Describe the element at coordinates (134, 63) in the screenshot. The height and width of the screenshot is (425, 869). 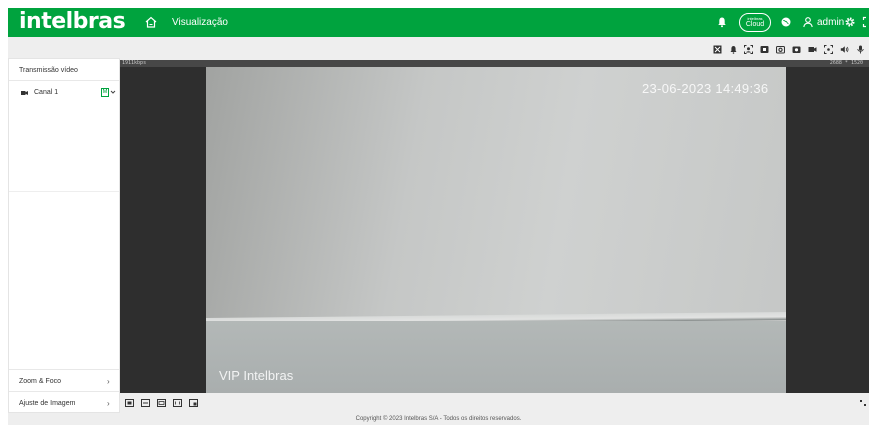
I see `bitrate-readout: 1911kbps` at that location.